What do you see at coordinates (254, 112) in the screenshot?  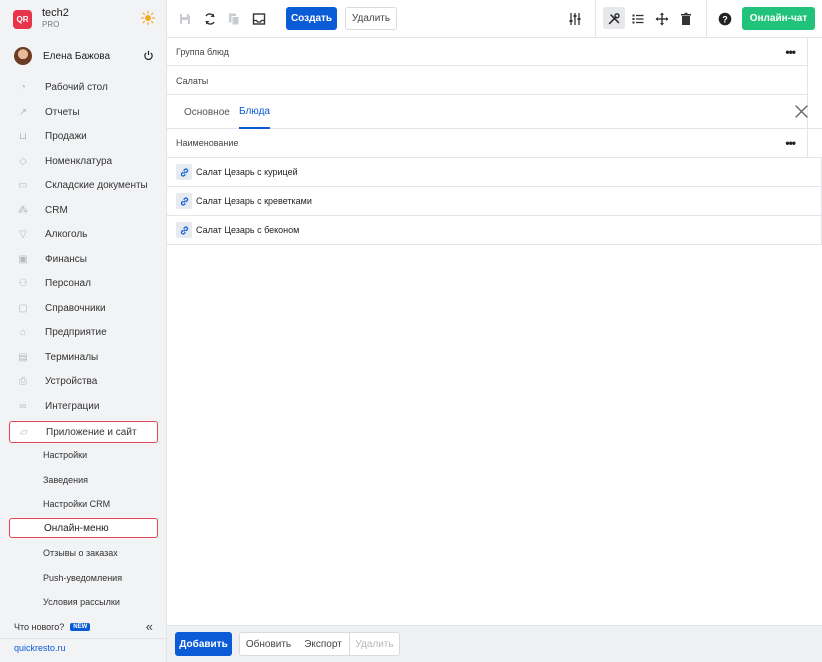 I see `tab-dishes: Блюда` at bounding box center [254, 112].